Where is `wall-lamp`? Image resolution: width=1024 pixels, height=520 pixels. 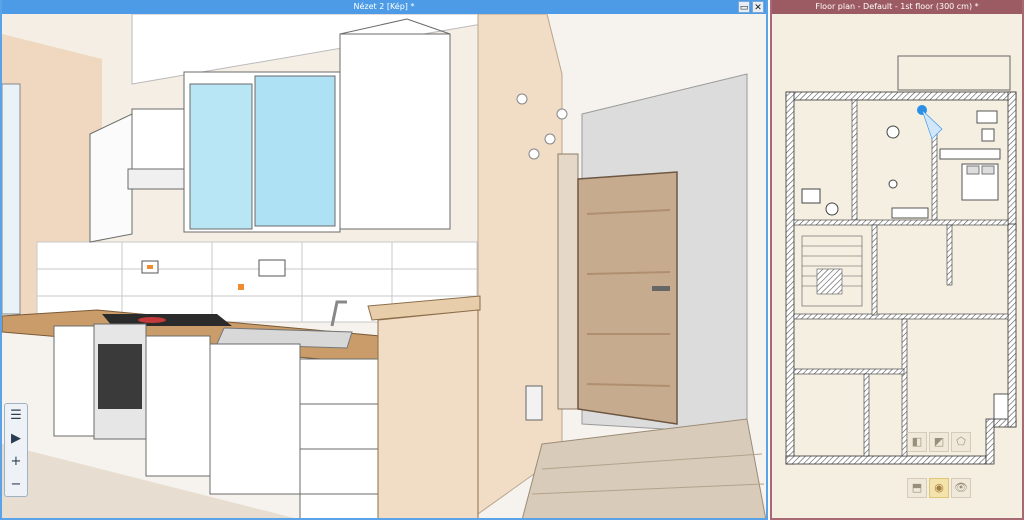
wall-lamp is located at coordinates (522, 99).